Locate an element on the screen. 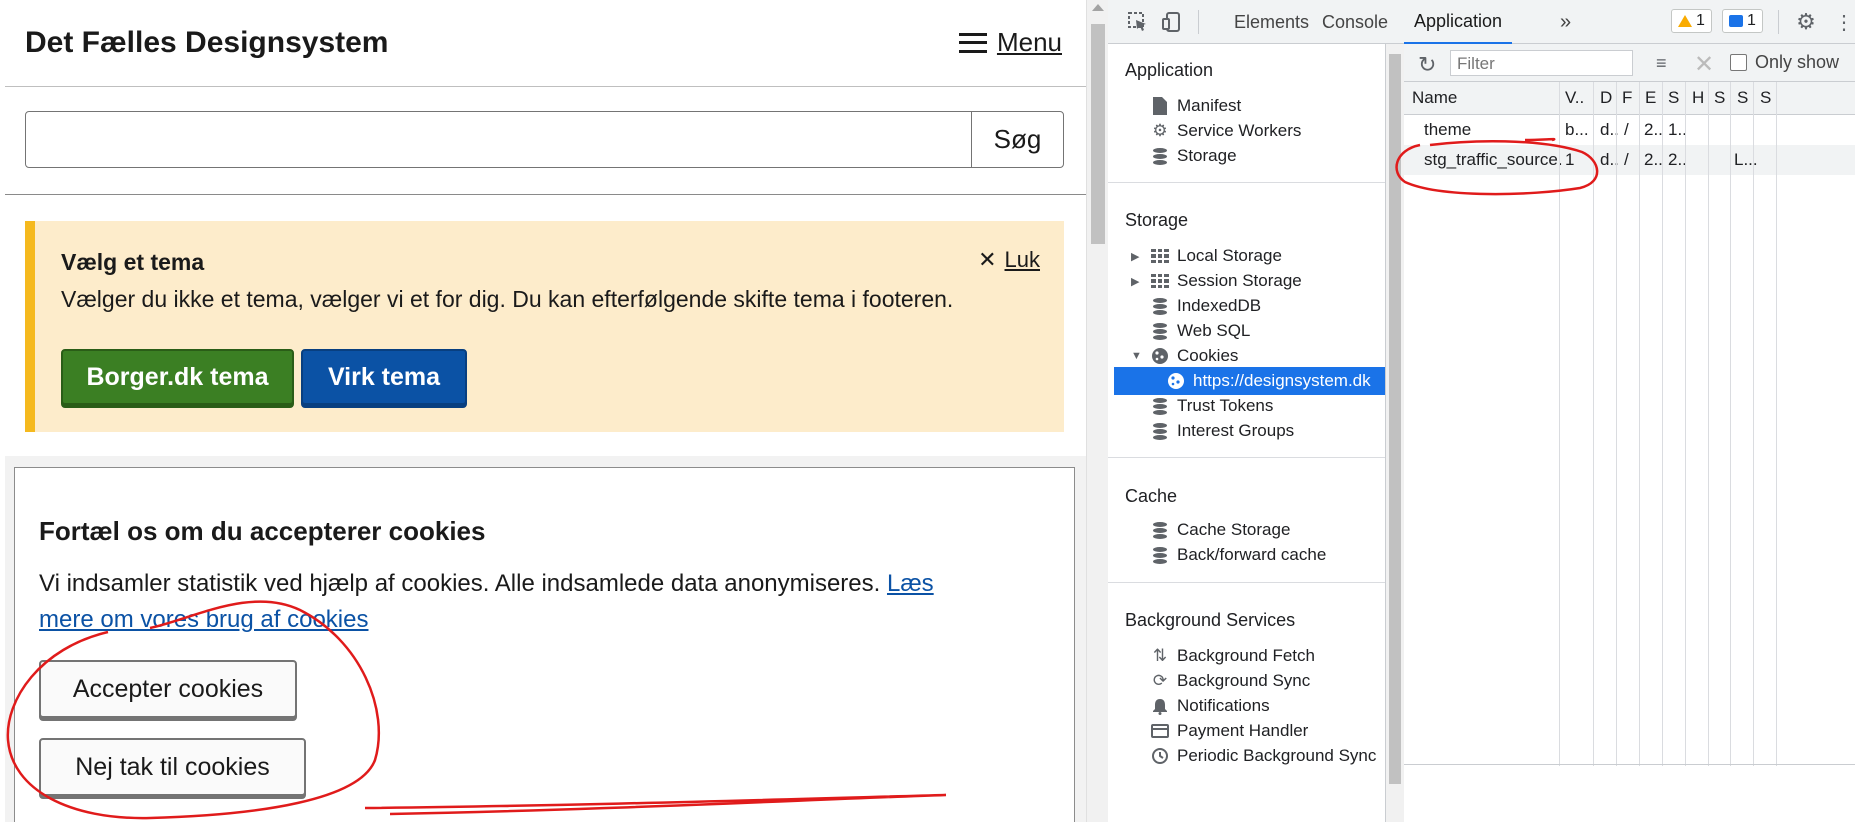  tab-console: Console is located at coordinates (1355, 22).